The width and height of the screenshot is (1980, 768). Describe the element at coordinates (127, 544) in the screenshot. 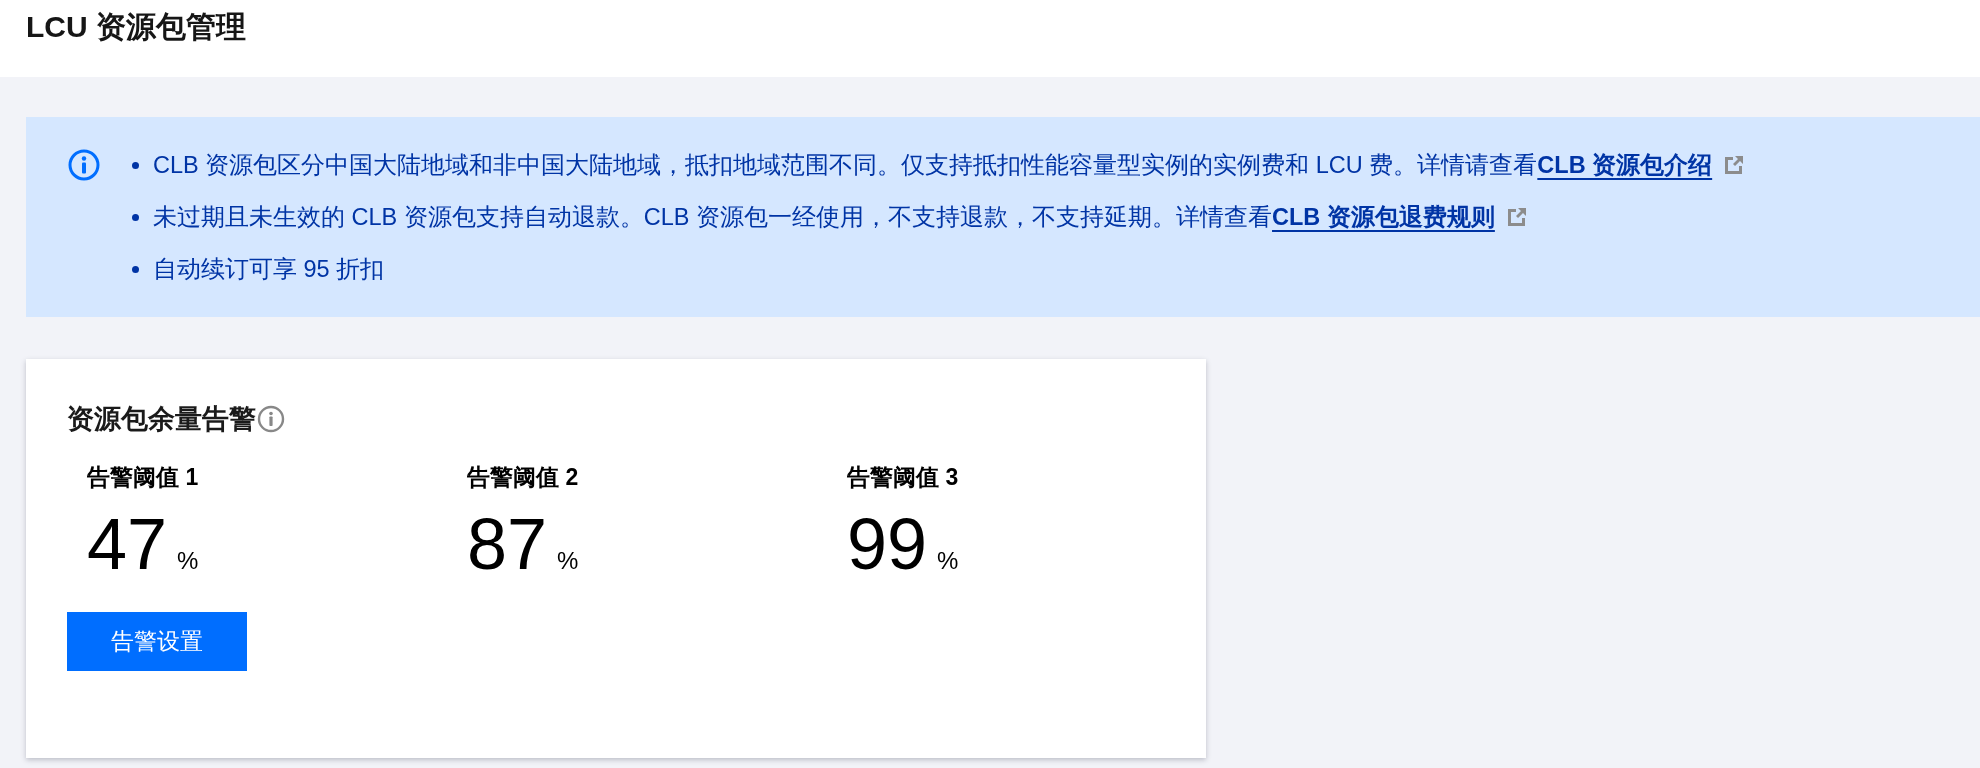

I see `threshold-value: 47` at that location.